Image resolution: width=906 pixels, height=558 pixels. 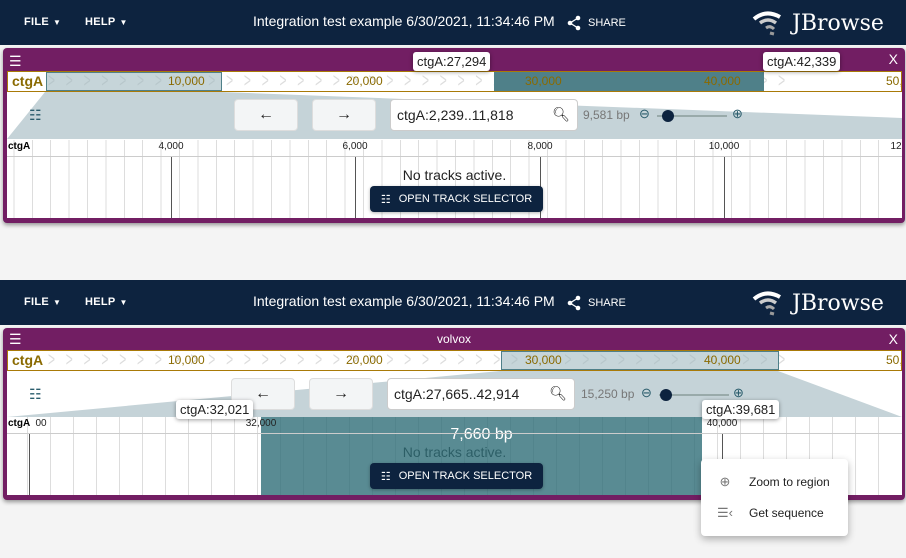 I want to click on ruler: ctgA 4,000 6,000 8,000 10,000 12, so click(x=454, y=148).